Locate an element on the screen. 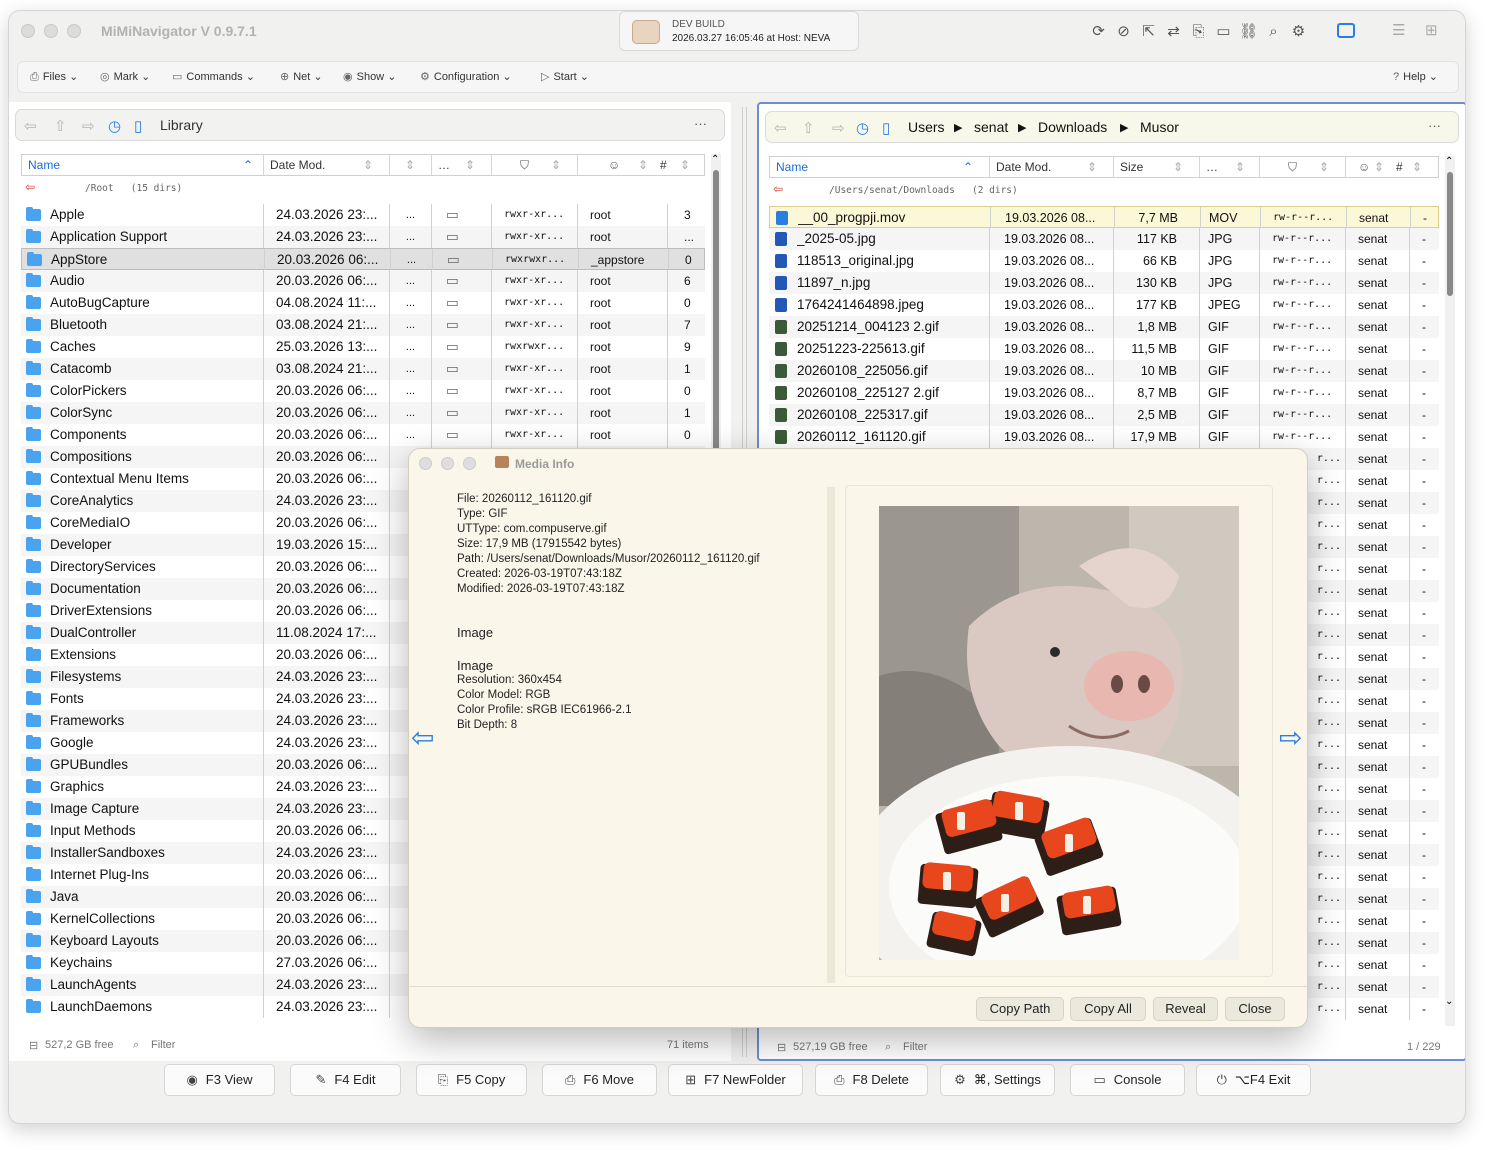 Image resolution: width=1496 pixels, height=1157 pixels. open-with-icon: ⇱ is located at coordinates (1148, 31).